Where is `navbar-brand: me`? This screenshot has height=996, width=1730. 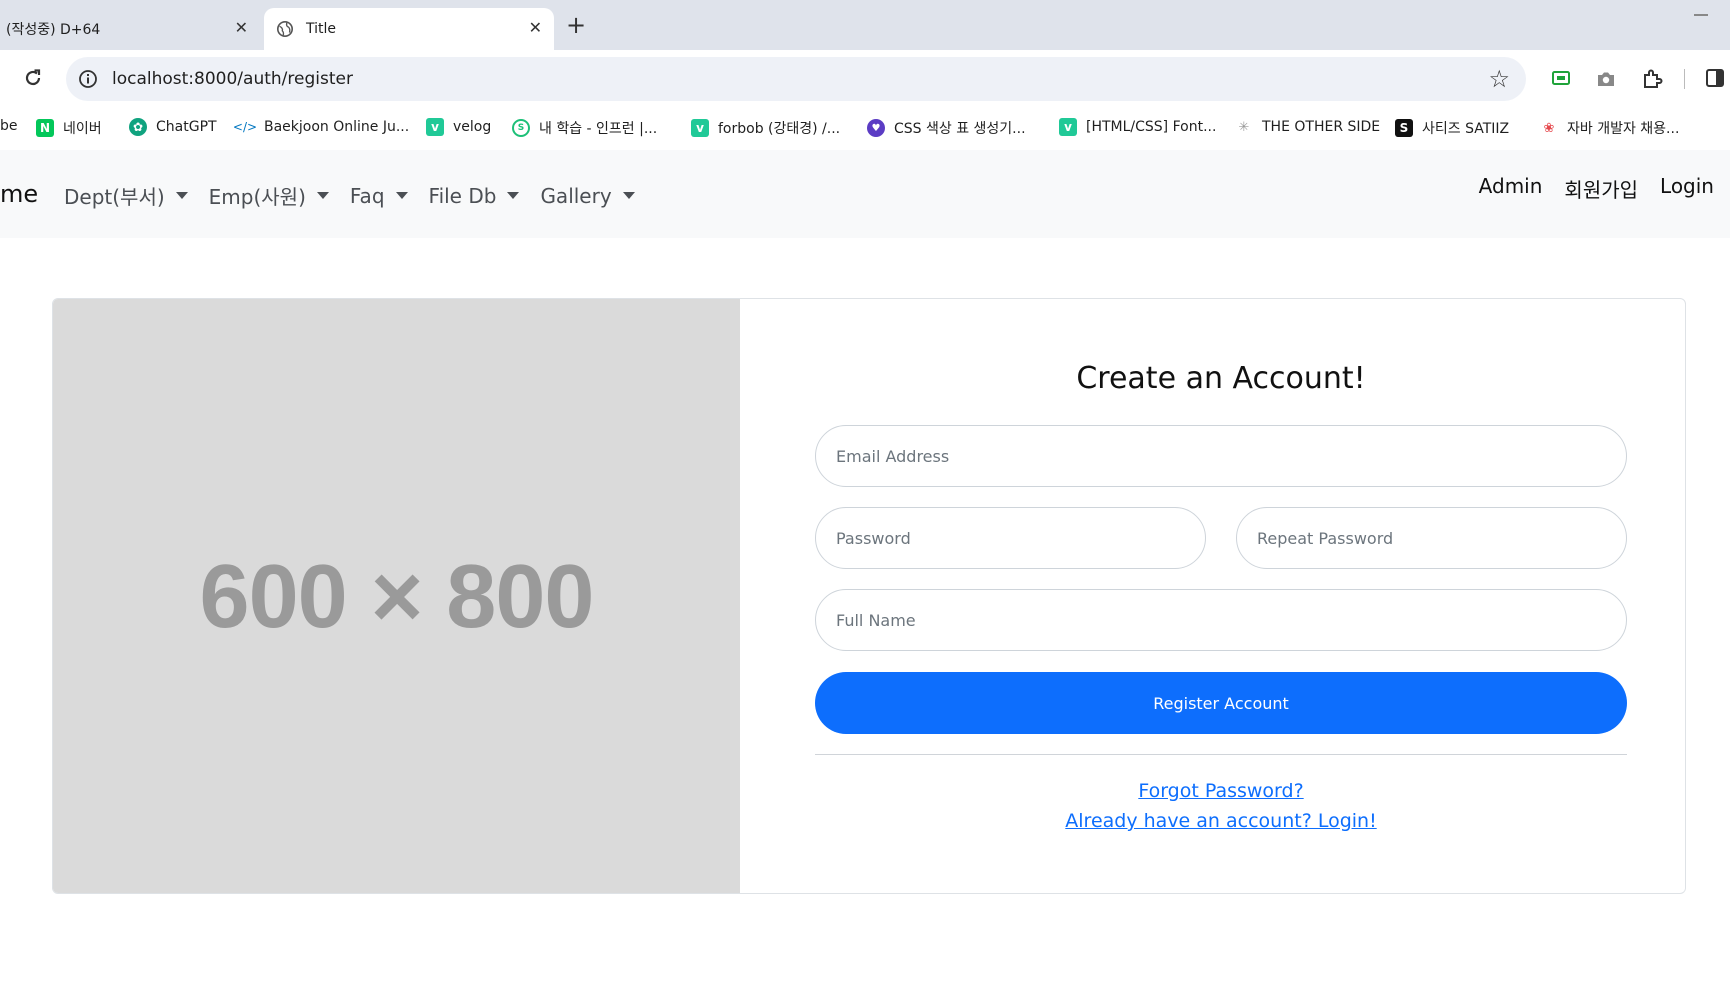
navbar-brand: me is located at coordinates (19, 194).